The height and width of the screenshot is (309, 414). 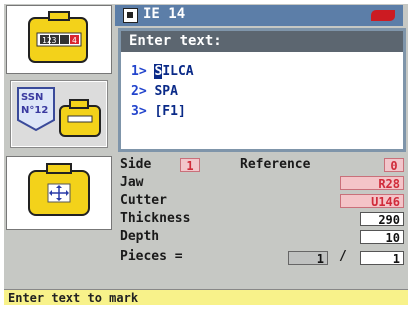 What do you see at coordinates (32, 97) in the screenshot?
I see `ssn-label: SSN` at bounding box center [32, 97].